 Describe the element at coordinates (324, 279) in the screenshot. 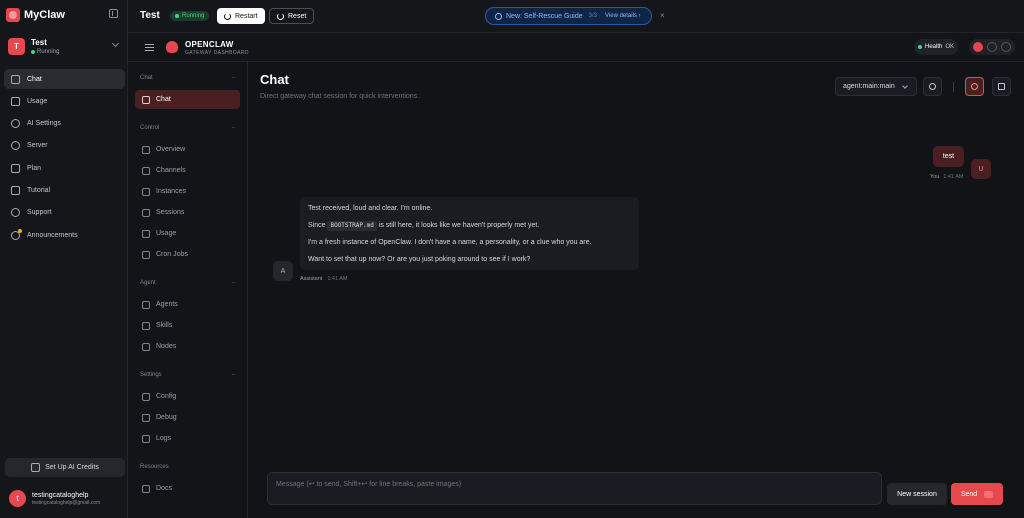

I see `assistant-message-meta: Assistant 1:41 AM` at that location.